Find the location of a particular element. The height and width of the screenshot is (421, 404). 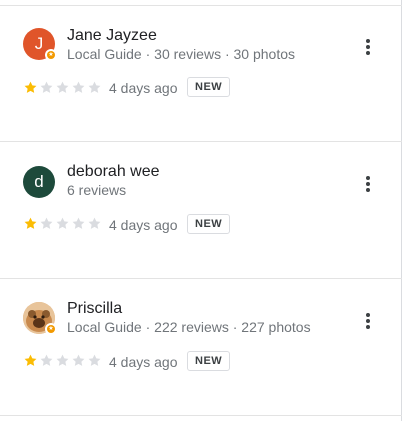

reviewer-name: deborah wee is located at coordinates (113, 172).